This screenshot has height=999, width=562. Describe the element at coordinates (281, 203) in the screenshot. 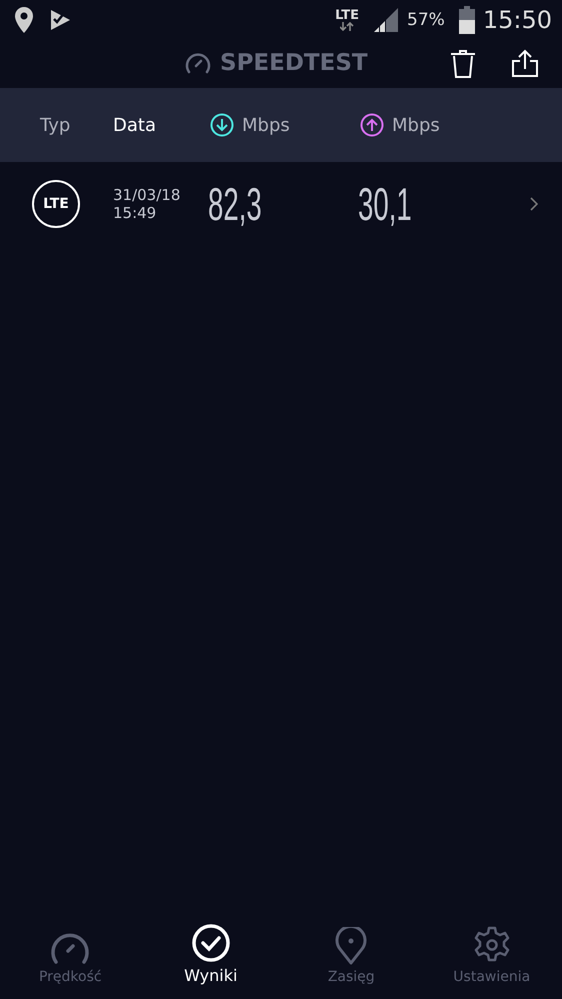

I see `result-row: LTE 31/03/18 15:49 82,3 30,1` at that location.